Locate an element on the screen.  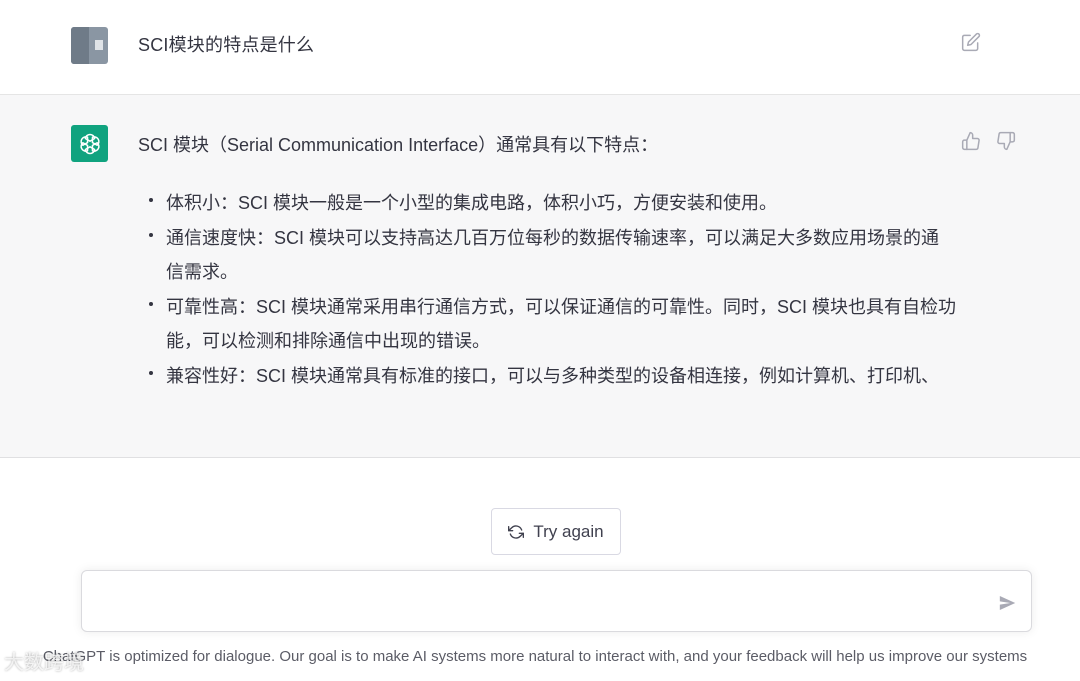
list-item: 体积小：SCI 模块一般是一个小型的集成电路，体积小巧，方便安装和使用。 is located at coordinates (552, 203).